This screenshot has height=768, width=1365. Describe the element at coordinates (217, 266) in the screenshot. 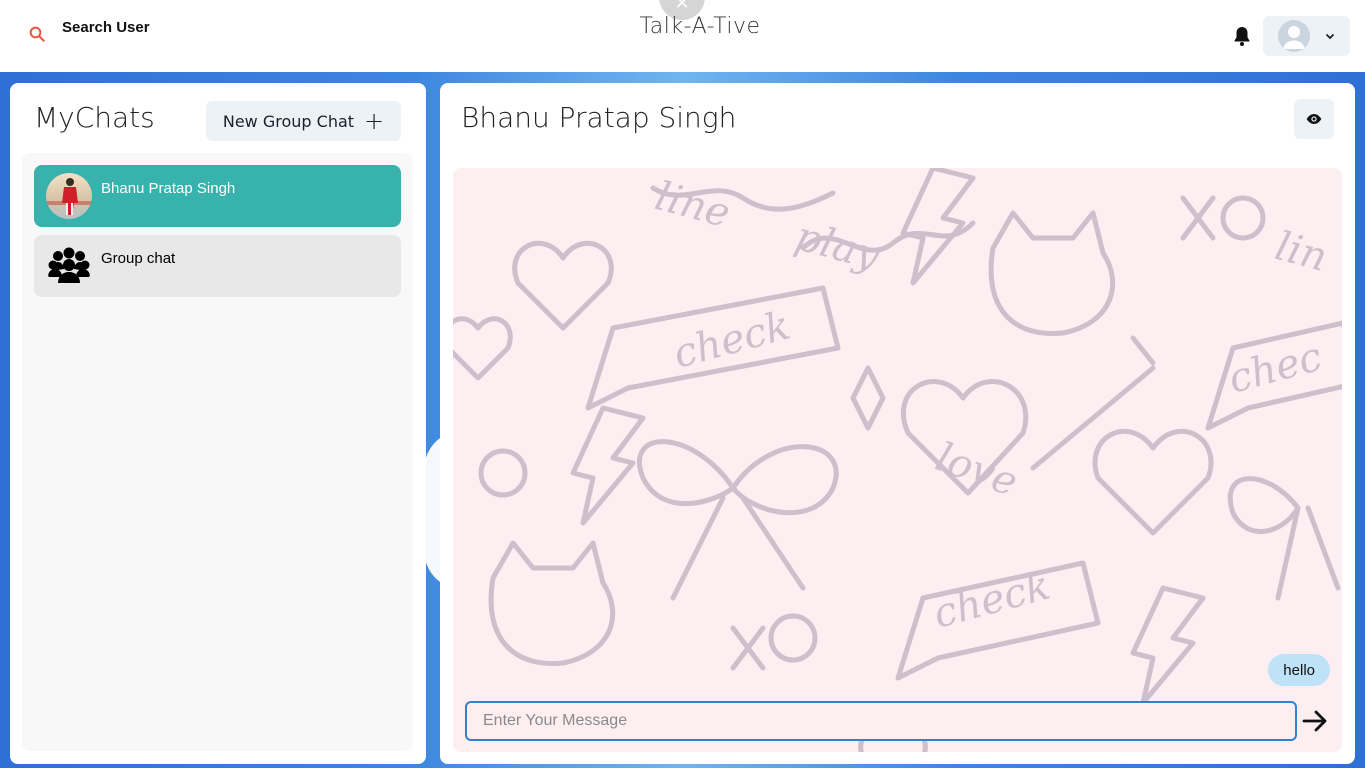

I see `chat-item-group-chat: Group chat` at that location.